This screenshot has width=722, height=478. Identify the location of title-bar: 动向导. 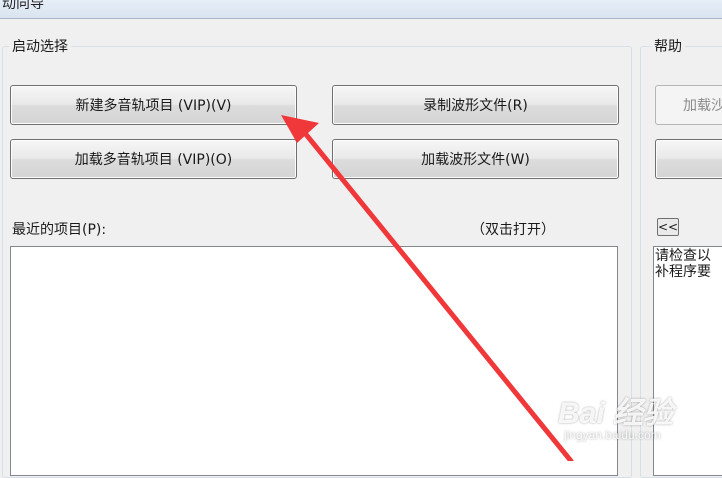
(361, 9).